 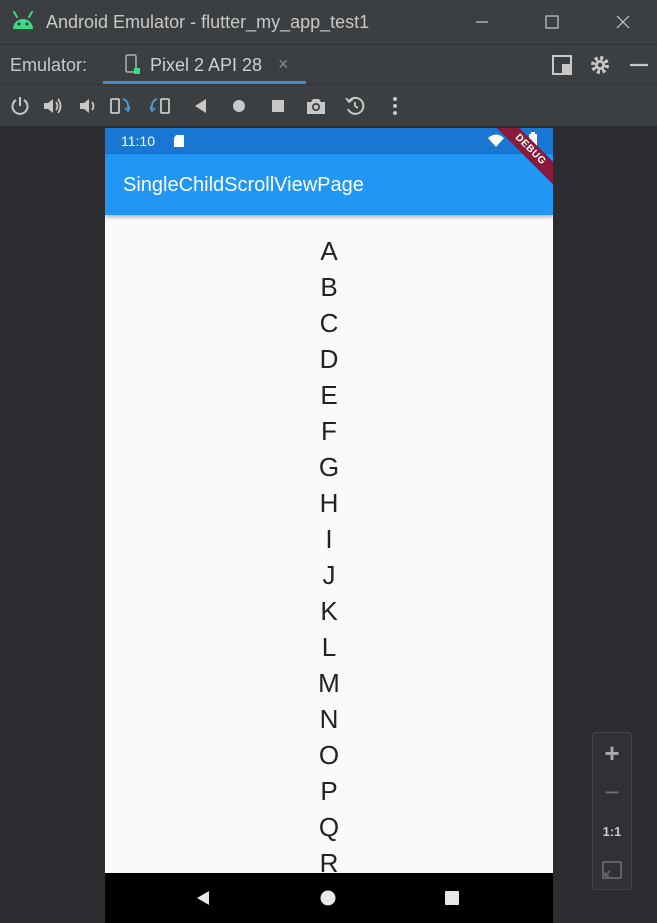 What do you see at coordinates (328, 64) in the screenshot?
I see `emulator-tabbar: Emulator: Pixel 2 API 28 ×` at bounding box center [328, 64].